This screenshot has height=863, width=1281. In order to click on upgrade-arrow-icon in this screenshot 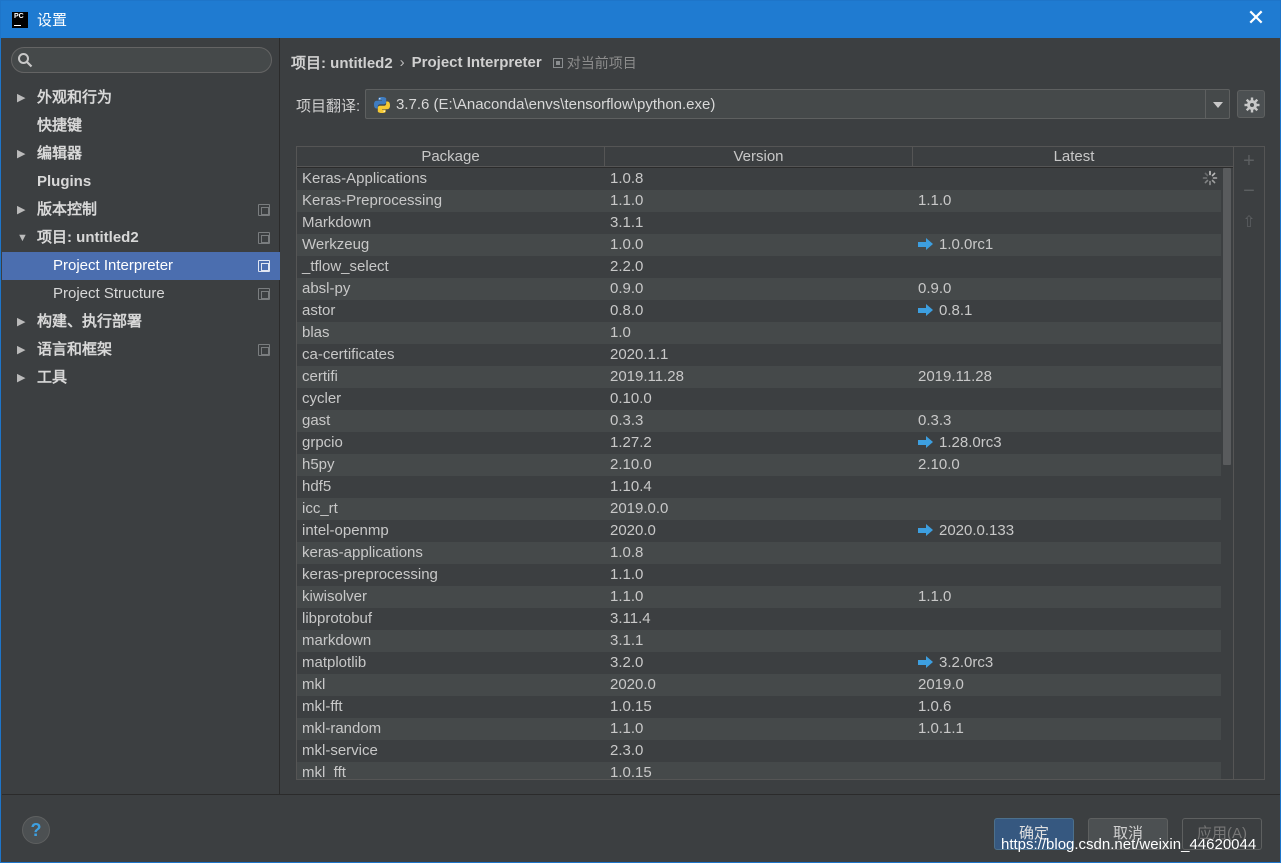, I will do `click(925, 310)`.